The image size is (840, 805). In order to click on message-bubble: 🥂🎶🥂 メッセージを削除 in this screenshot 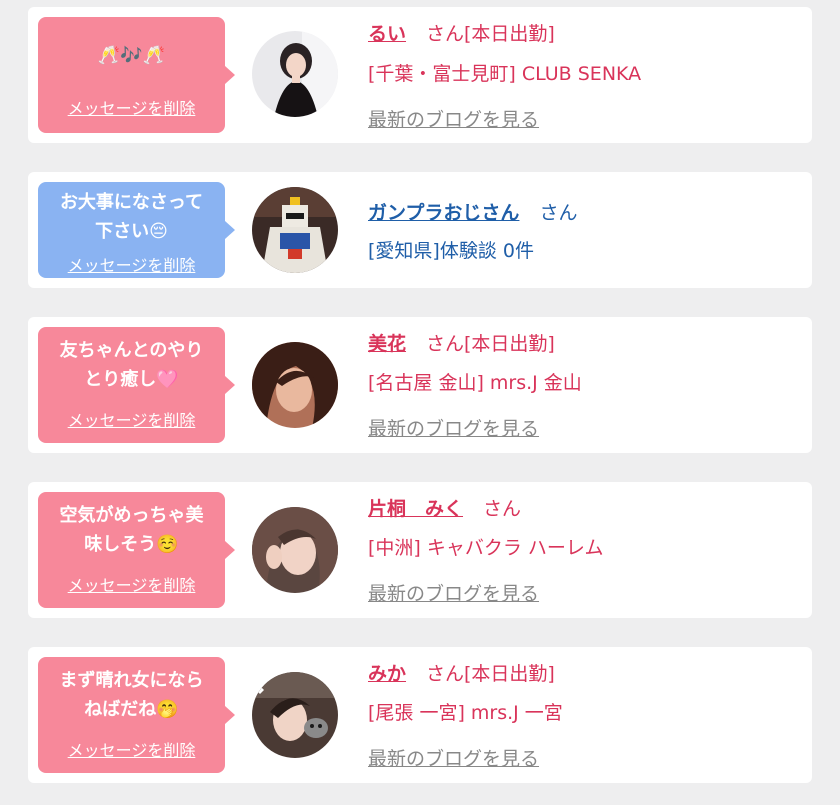, I will do `click(136, 75)`.